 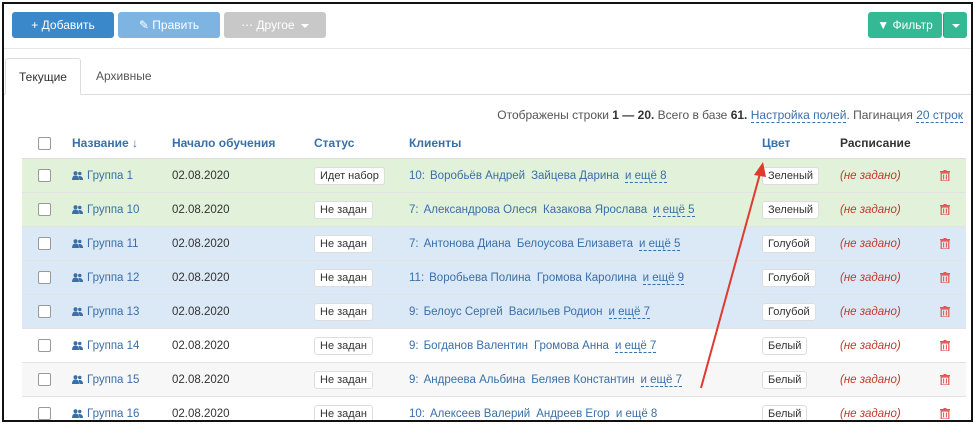 What do you see at coordinates (575, 176) in the screenshot?
I see `client-link: Зайцева Дарина` at bounding box center [575, 176].